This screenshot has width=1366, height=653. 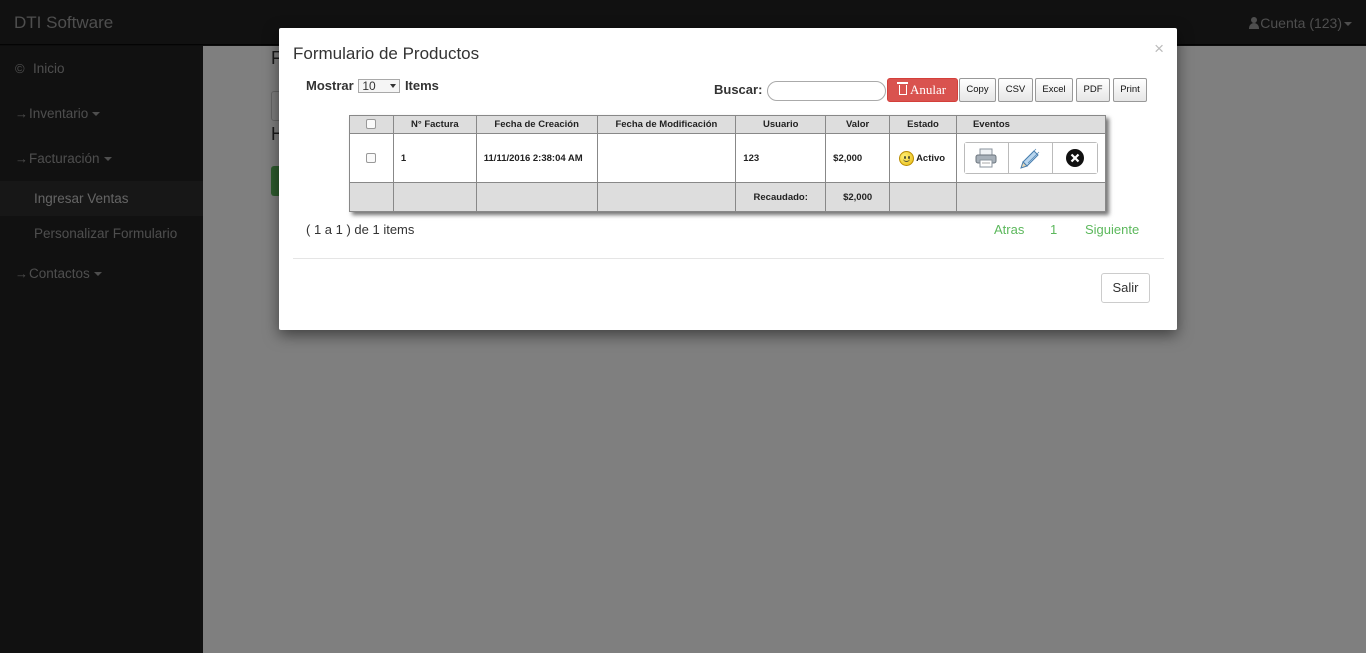 I want to click on edit-row-button, so click(x=1030, y=158).